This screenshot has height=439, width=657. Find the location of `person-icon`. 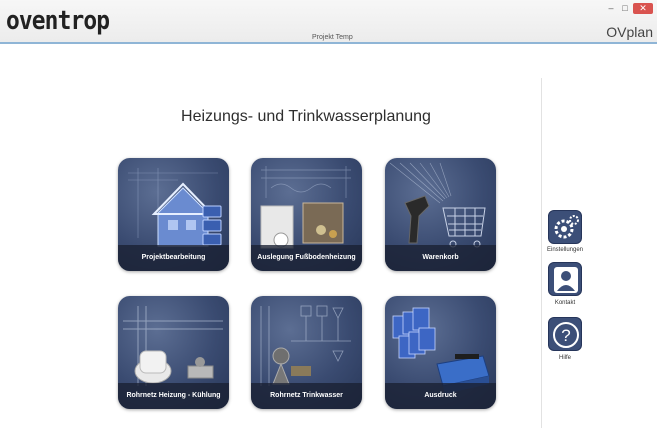

person-icon is located at coordinates (566, 280).